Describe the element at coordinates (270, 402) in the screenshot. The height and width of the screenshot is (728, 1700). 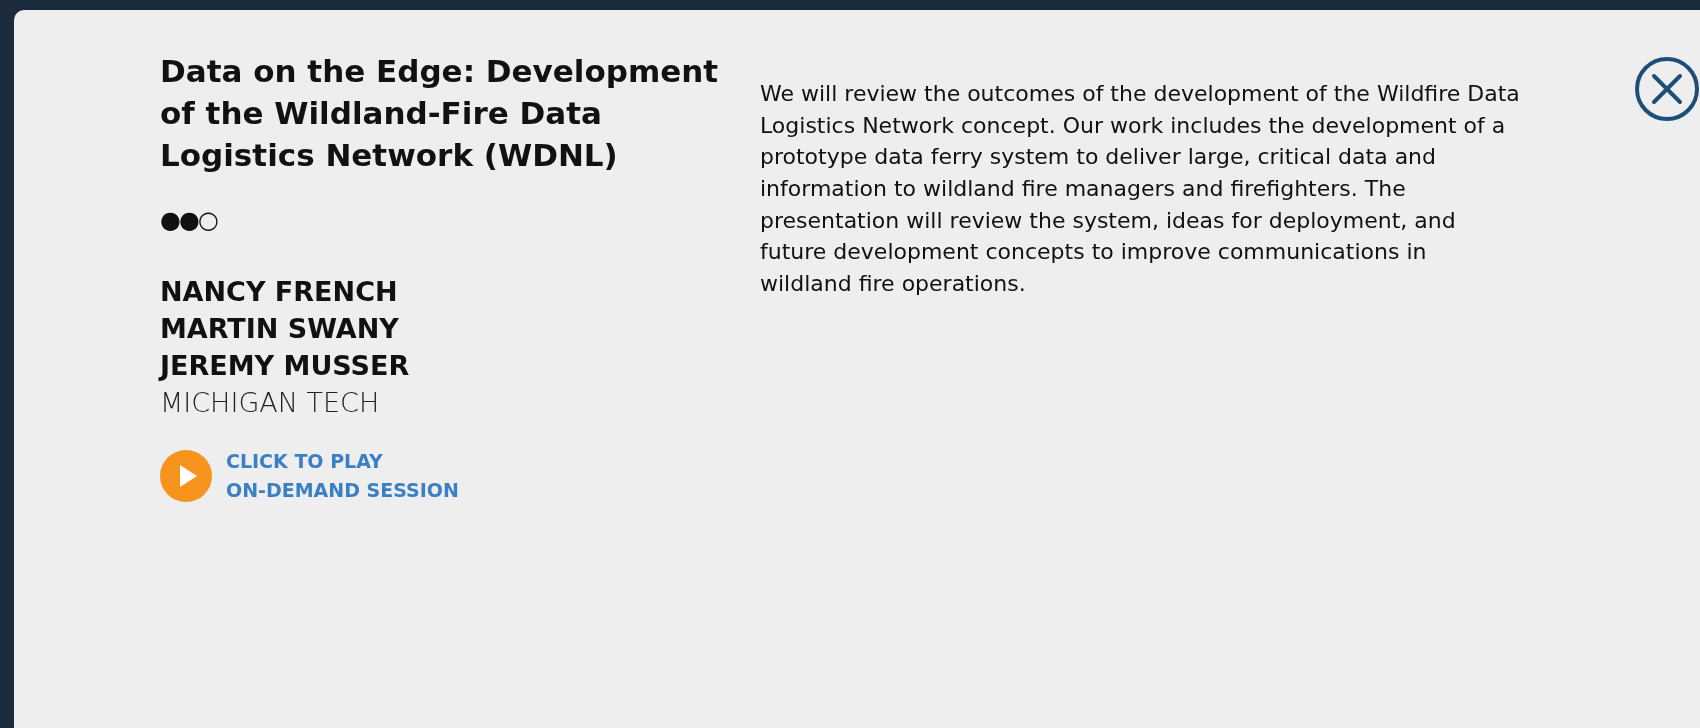
I see `organization-name: MICHIGAN TECH` at that location.